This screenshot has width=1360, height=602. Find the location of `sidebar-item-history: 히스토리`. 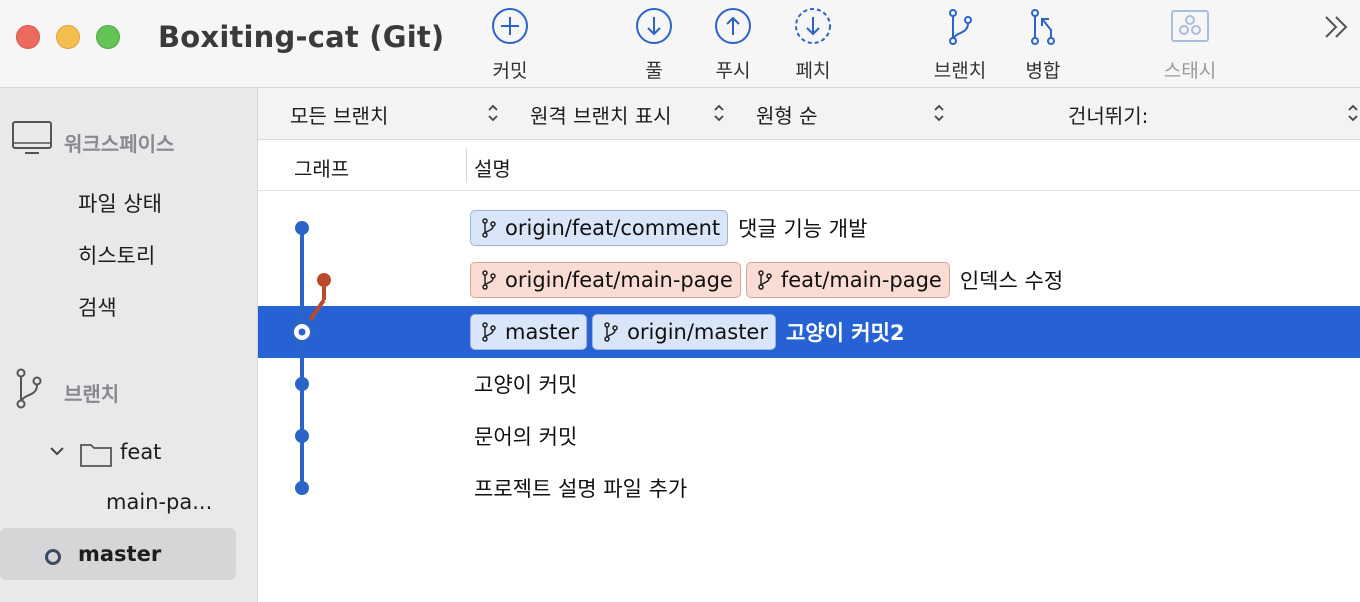

sidebar-item-history: 히스토리 is located at coordinates (116, 255).